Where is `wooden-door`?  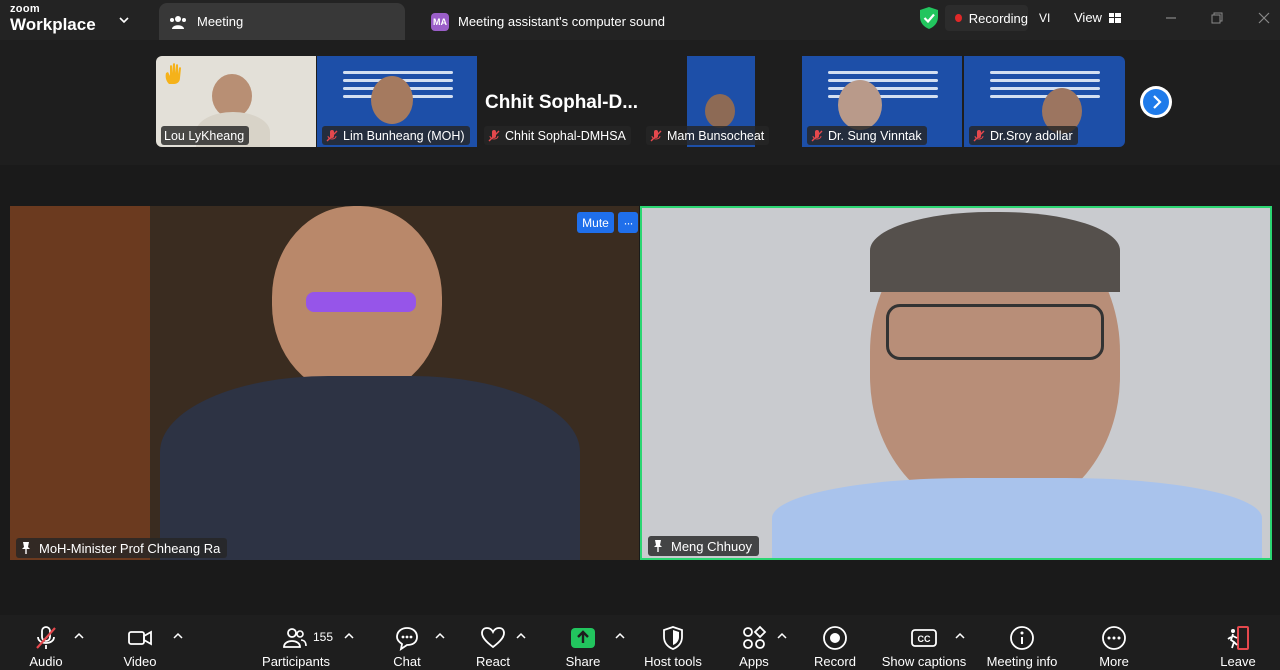
wooden-door is located at coordinates (80, 383).